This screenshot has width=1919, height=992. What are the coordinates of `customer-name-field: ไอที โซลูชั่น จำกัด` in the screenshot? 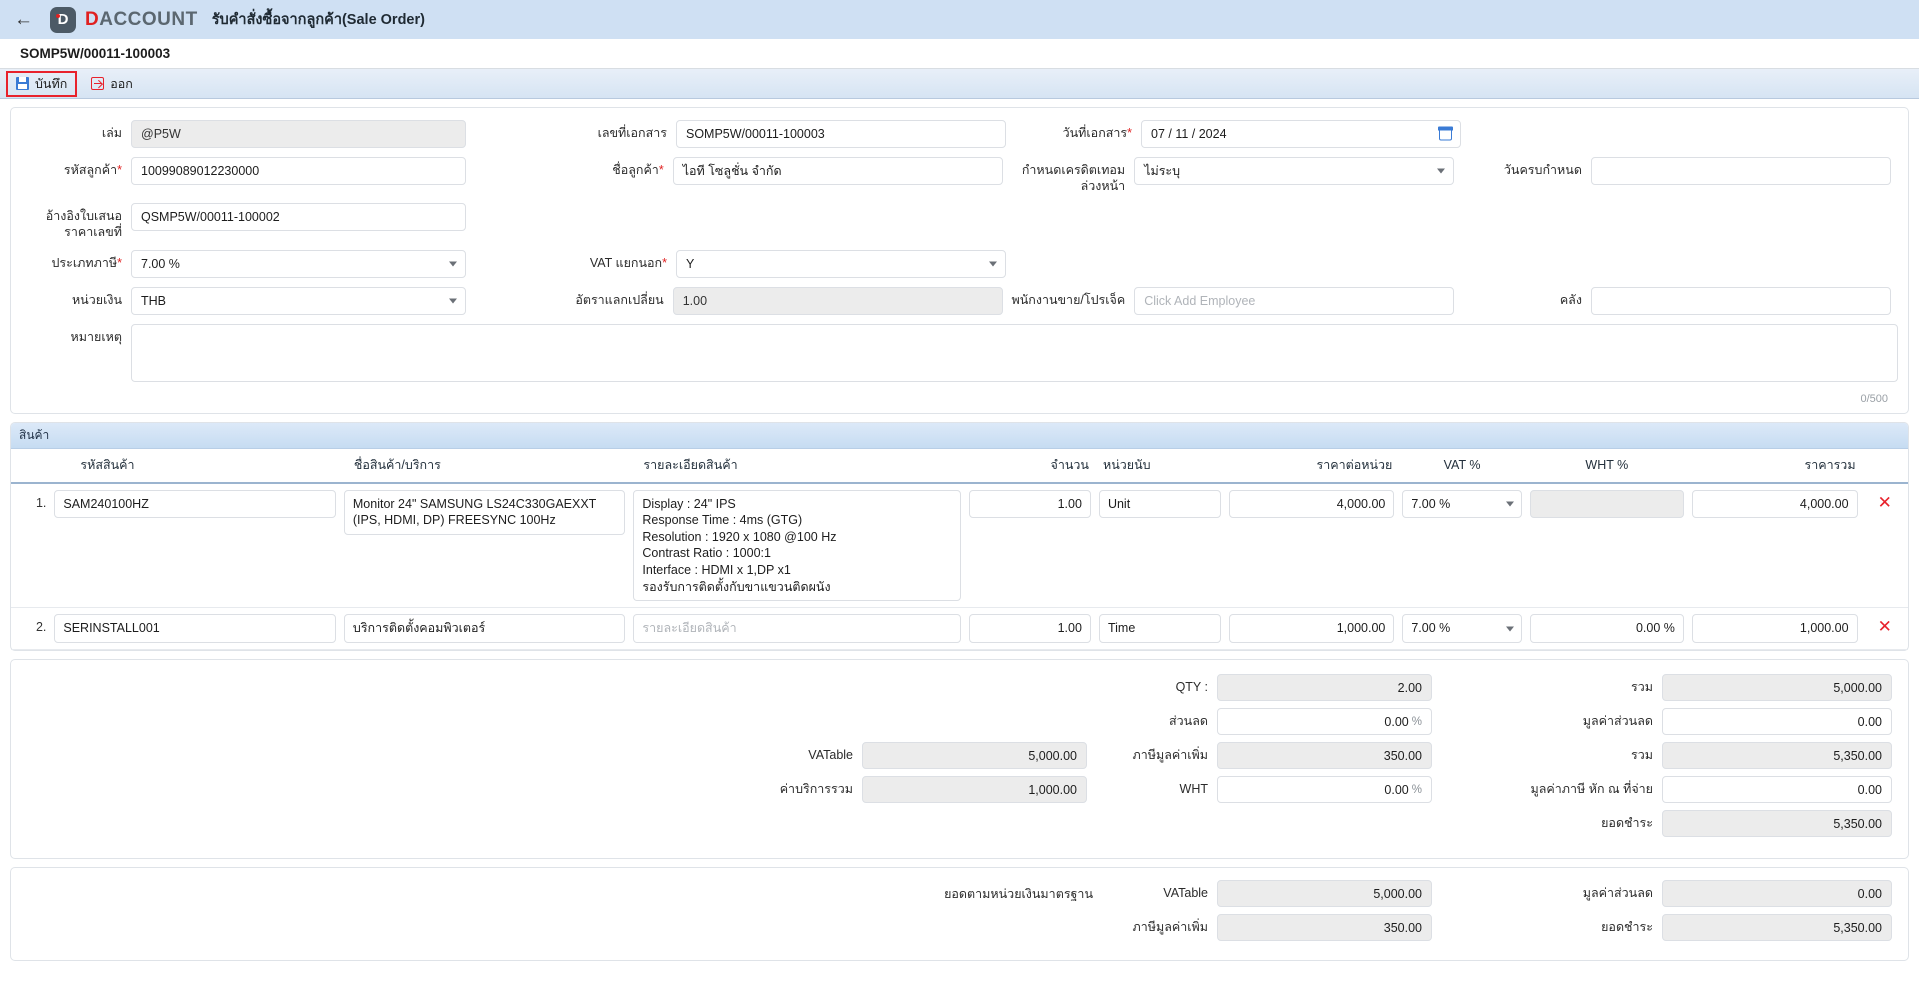 It's located at (837, 171).